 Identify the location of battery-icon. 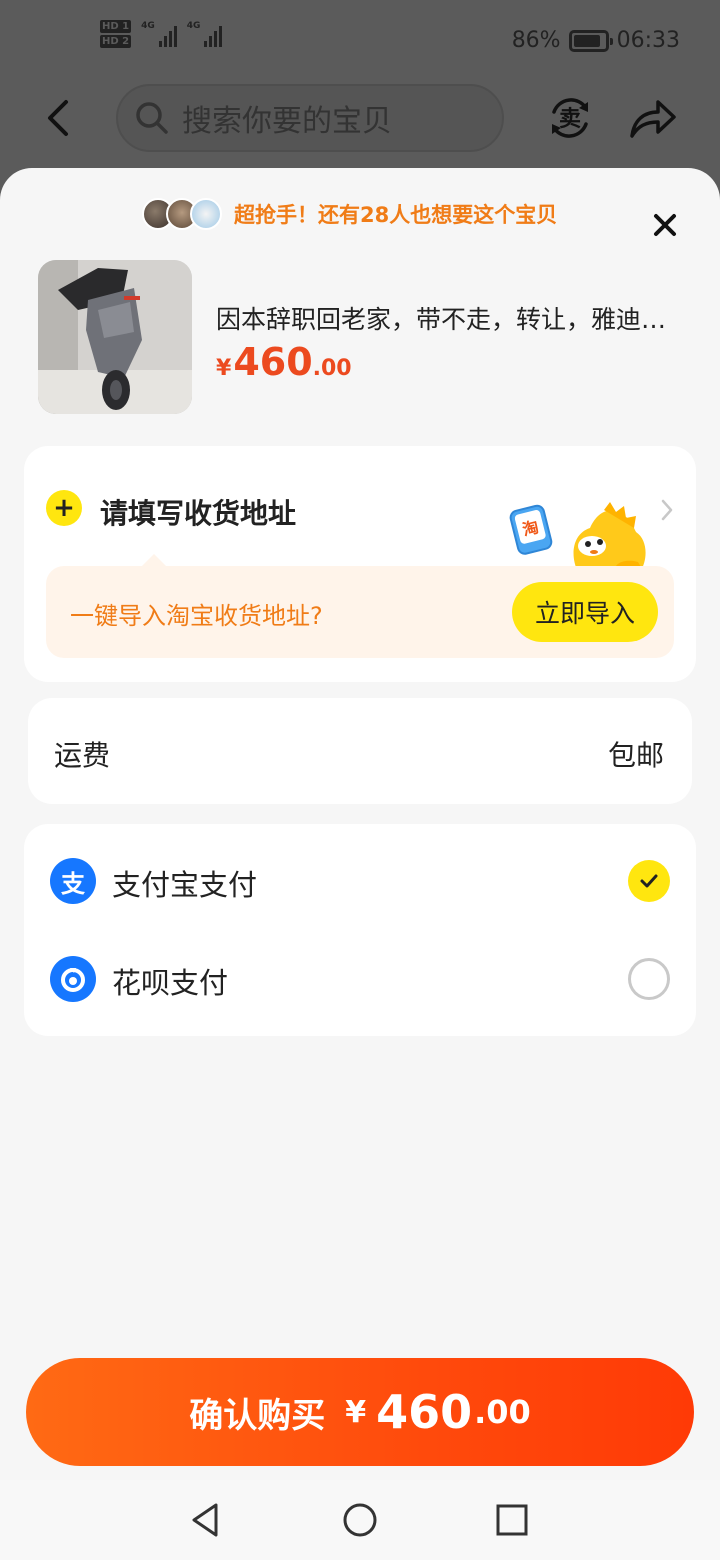
(590, 40).